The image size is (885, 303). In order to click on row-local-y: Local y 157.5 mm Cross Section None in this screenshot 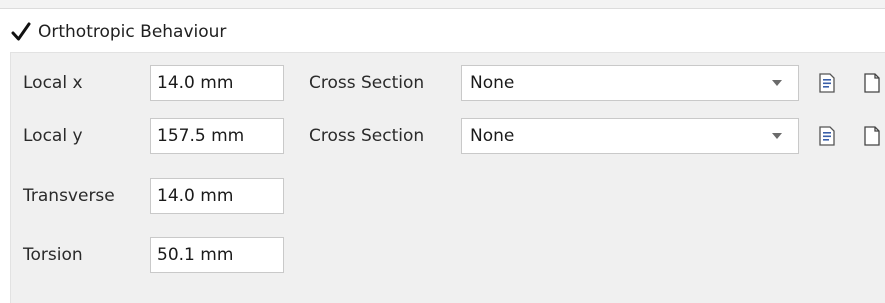, I will do `click(448, 136)`.